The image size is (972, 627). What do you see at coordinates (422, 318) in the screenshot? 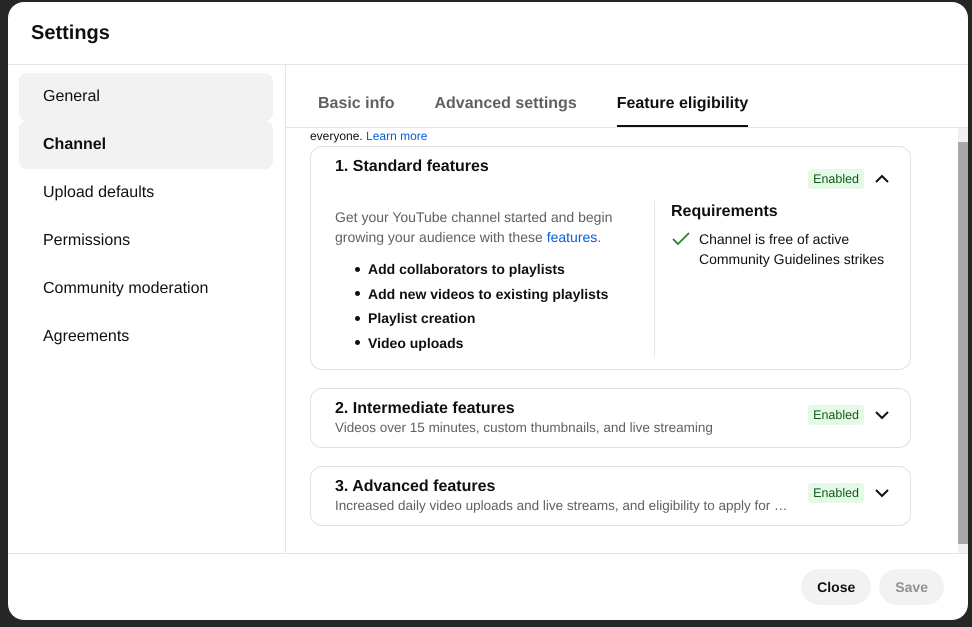
I see `benefit-text: Playlist creation` at bounding box center [422, 318].